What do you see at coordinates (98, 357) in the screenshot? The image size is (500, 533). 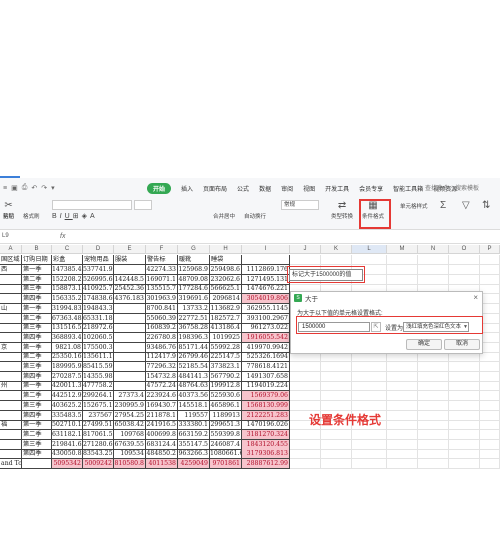 I see `table-cell: 135611.1` at bounding box center [98, 357].